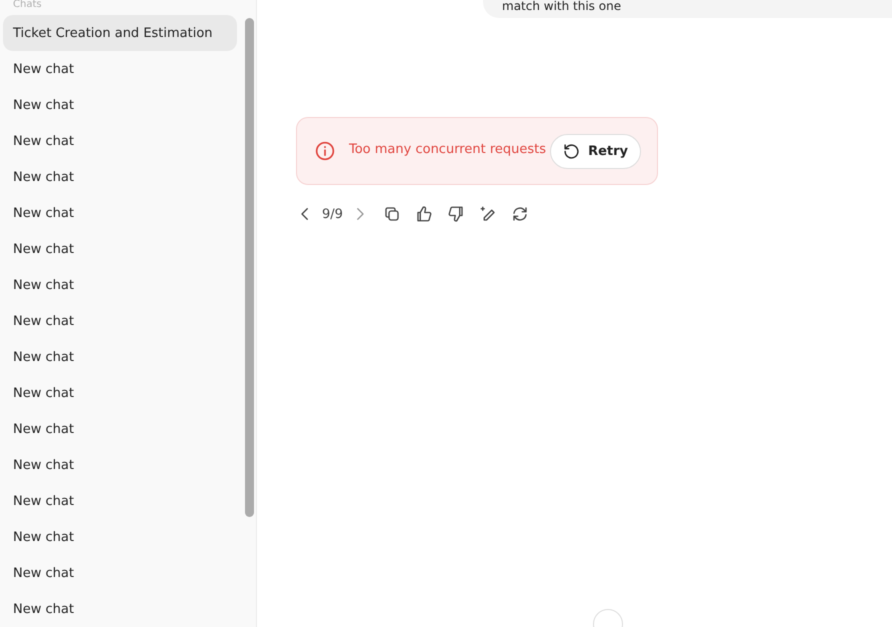 Image resolution: width=892 pixels, height=627 pixels. What do you see at coordinates (325, 151) in the screenshot?
I see `info-icon` at bounding box center [325, 151].